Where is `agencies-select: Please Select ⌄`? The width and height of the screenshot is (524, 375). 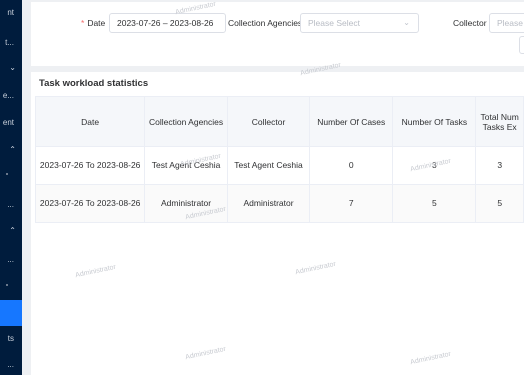
agencies-select: Please Select ⌄ is located at coordinates (359, 23).